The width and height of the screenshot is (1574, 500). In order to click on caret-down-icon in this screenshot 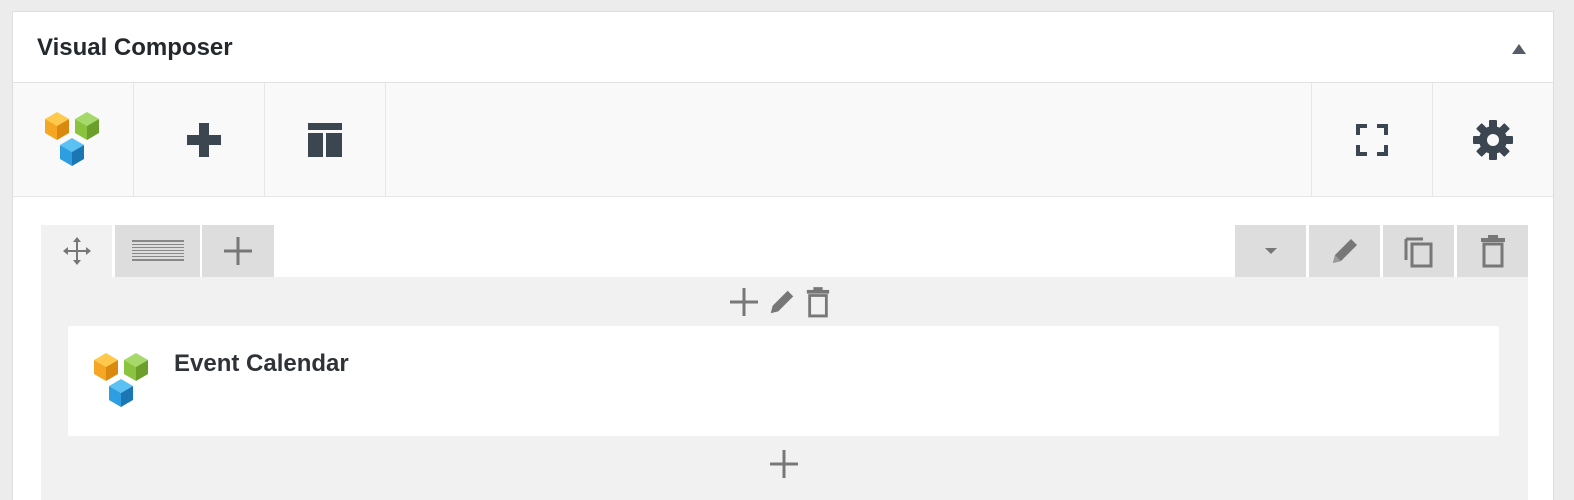, I will do `click(1270, 251)`.